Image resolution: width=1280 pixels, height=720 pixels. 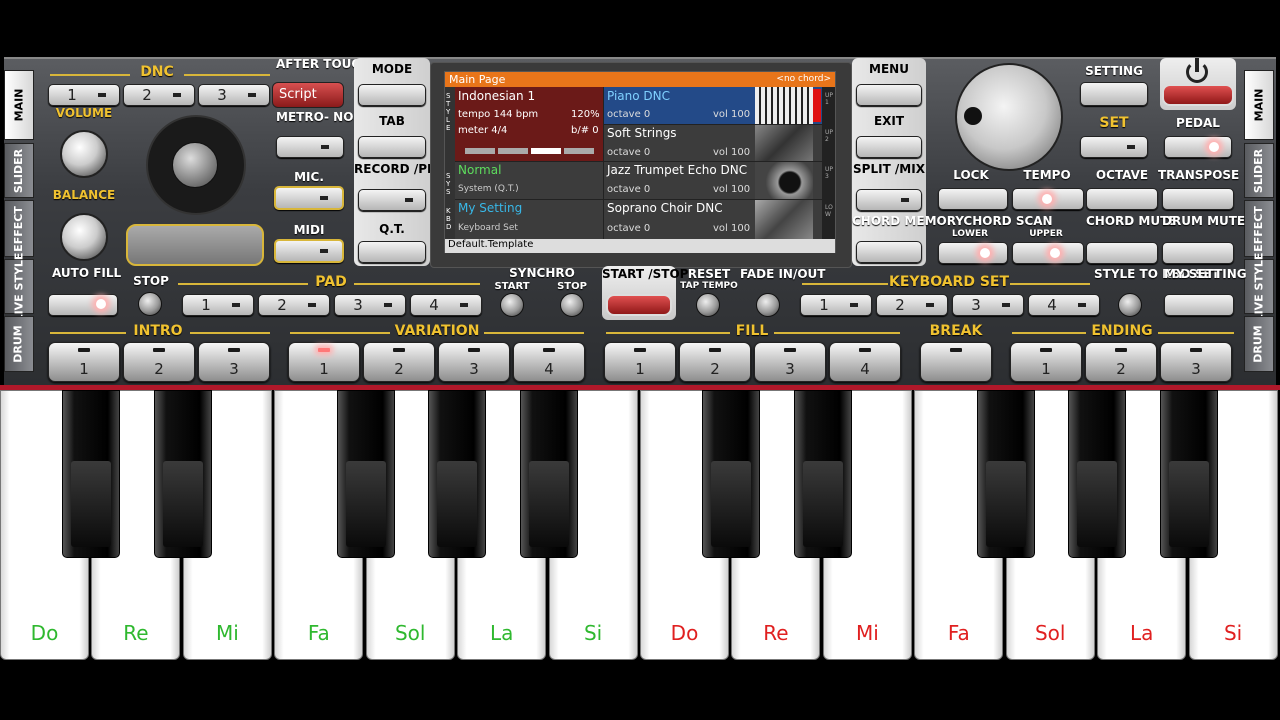 What do you see at coordinates (1233, 633) in the screenshot?
I see `key-note-label: Si` at bounding box center [1233, 633].